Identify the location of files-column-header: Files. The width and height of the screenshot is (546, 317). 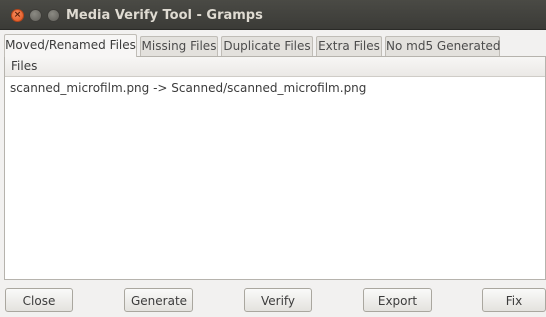
(275, 67).